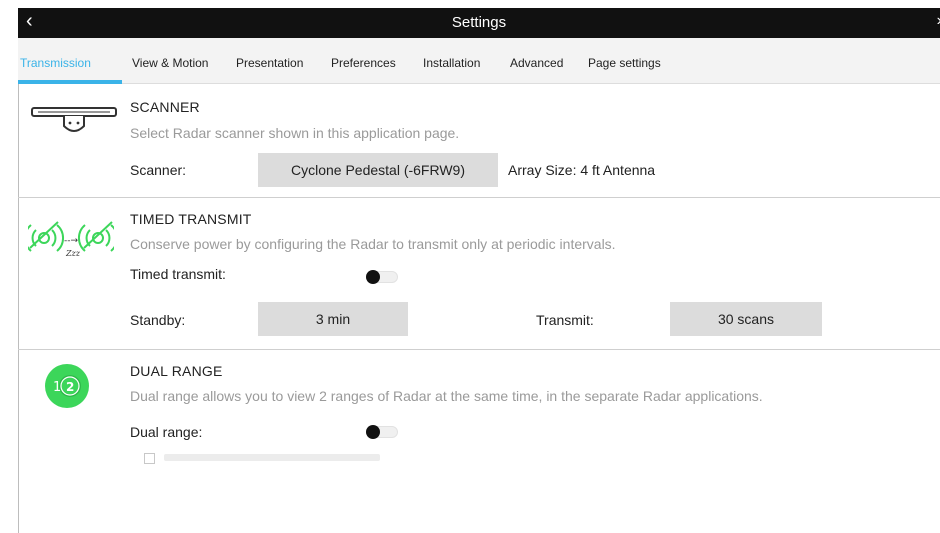 The height and width of the screenshot is (533, 940). Describe the element at coordinates (149, 458) in the screenshot. I see `disabled-option-checkbox` at that location.